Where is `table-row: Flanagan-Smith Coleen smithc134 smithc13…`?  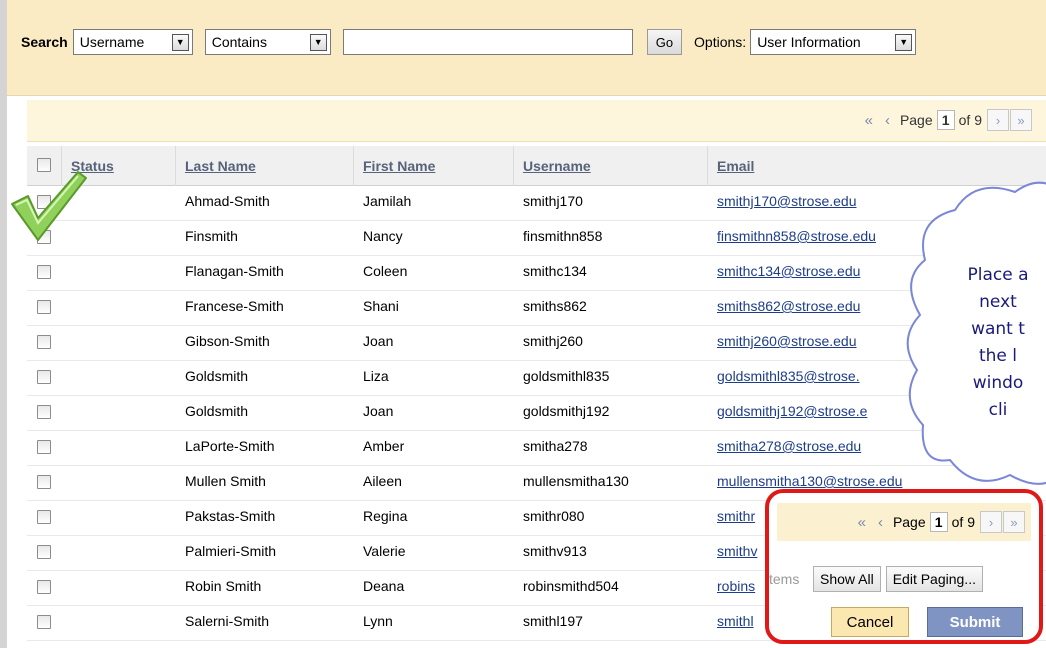
table-row: Flanagan-Smith Coleen smithc134 smithc13… is located at coordinates (536, 273).